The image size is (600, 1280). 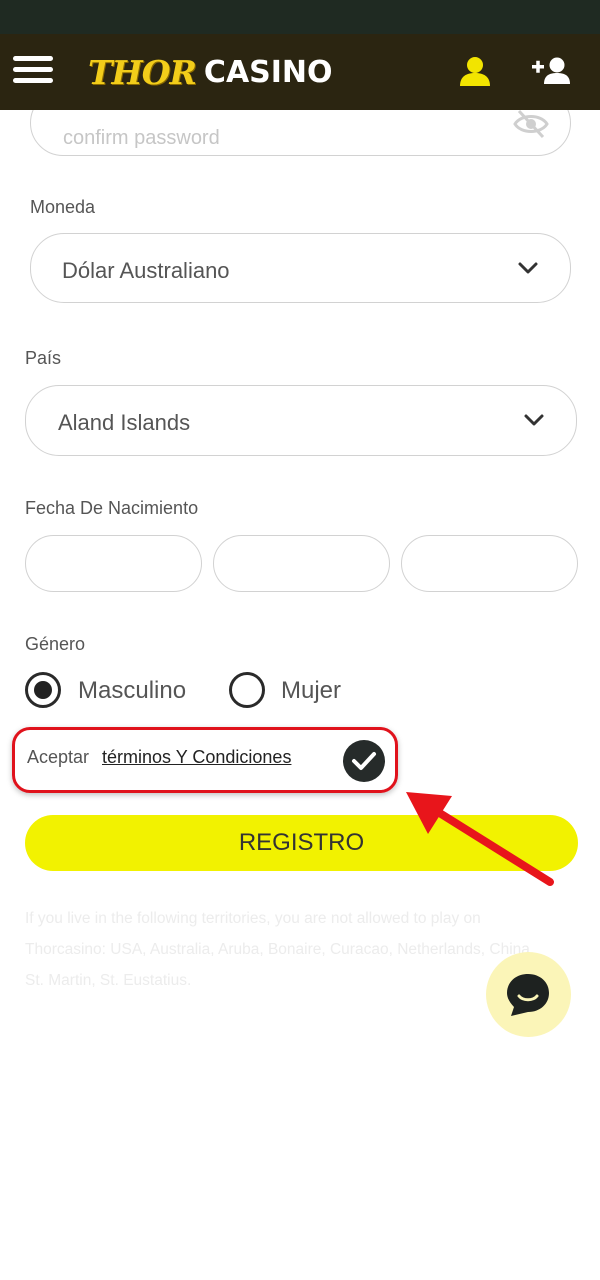 I want to click on chat-button, so click(x=528, y=994).